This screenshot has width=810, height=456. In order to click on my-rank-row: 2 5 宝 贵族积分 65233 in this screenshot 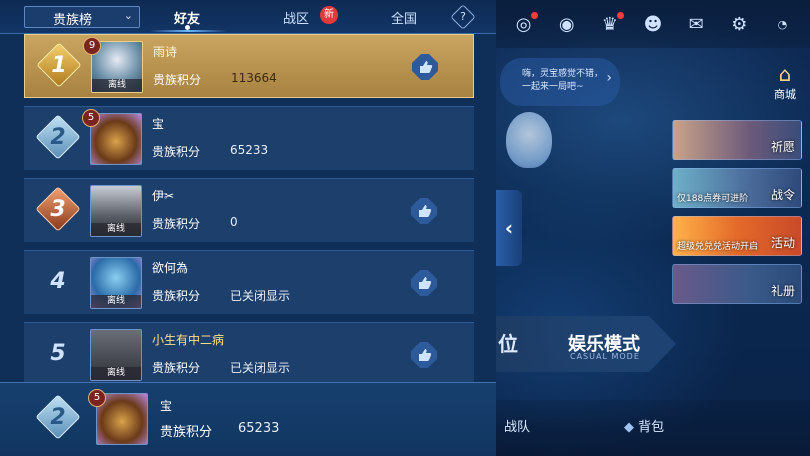, I will do `click(249, 419)`.